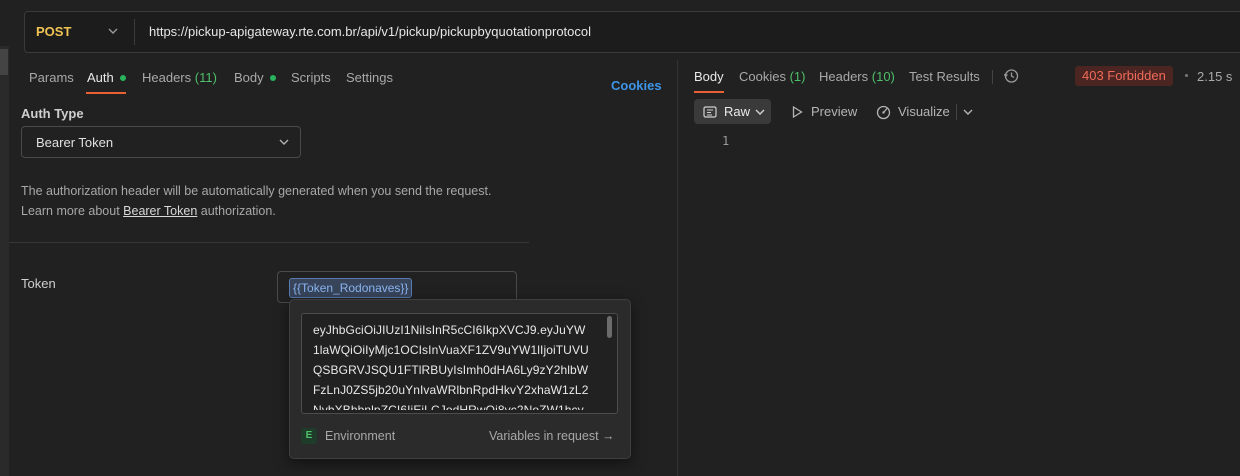 This screenshot has height=476, width=1240. I want to click on url-divider, so click(134, 32).